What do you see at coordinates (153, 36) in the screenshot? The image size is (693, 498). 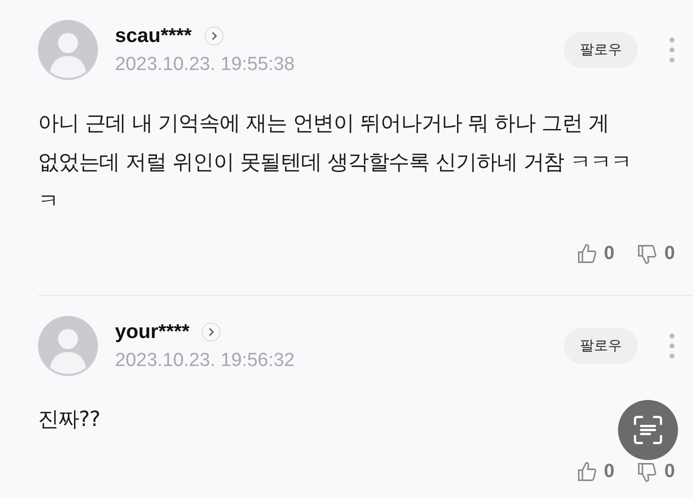 I see `username: scau****` at bounding box center [153, 36].